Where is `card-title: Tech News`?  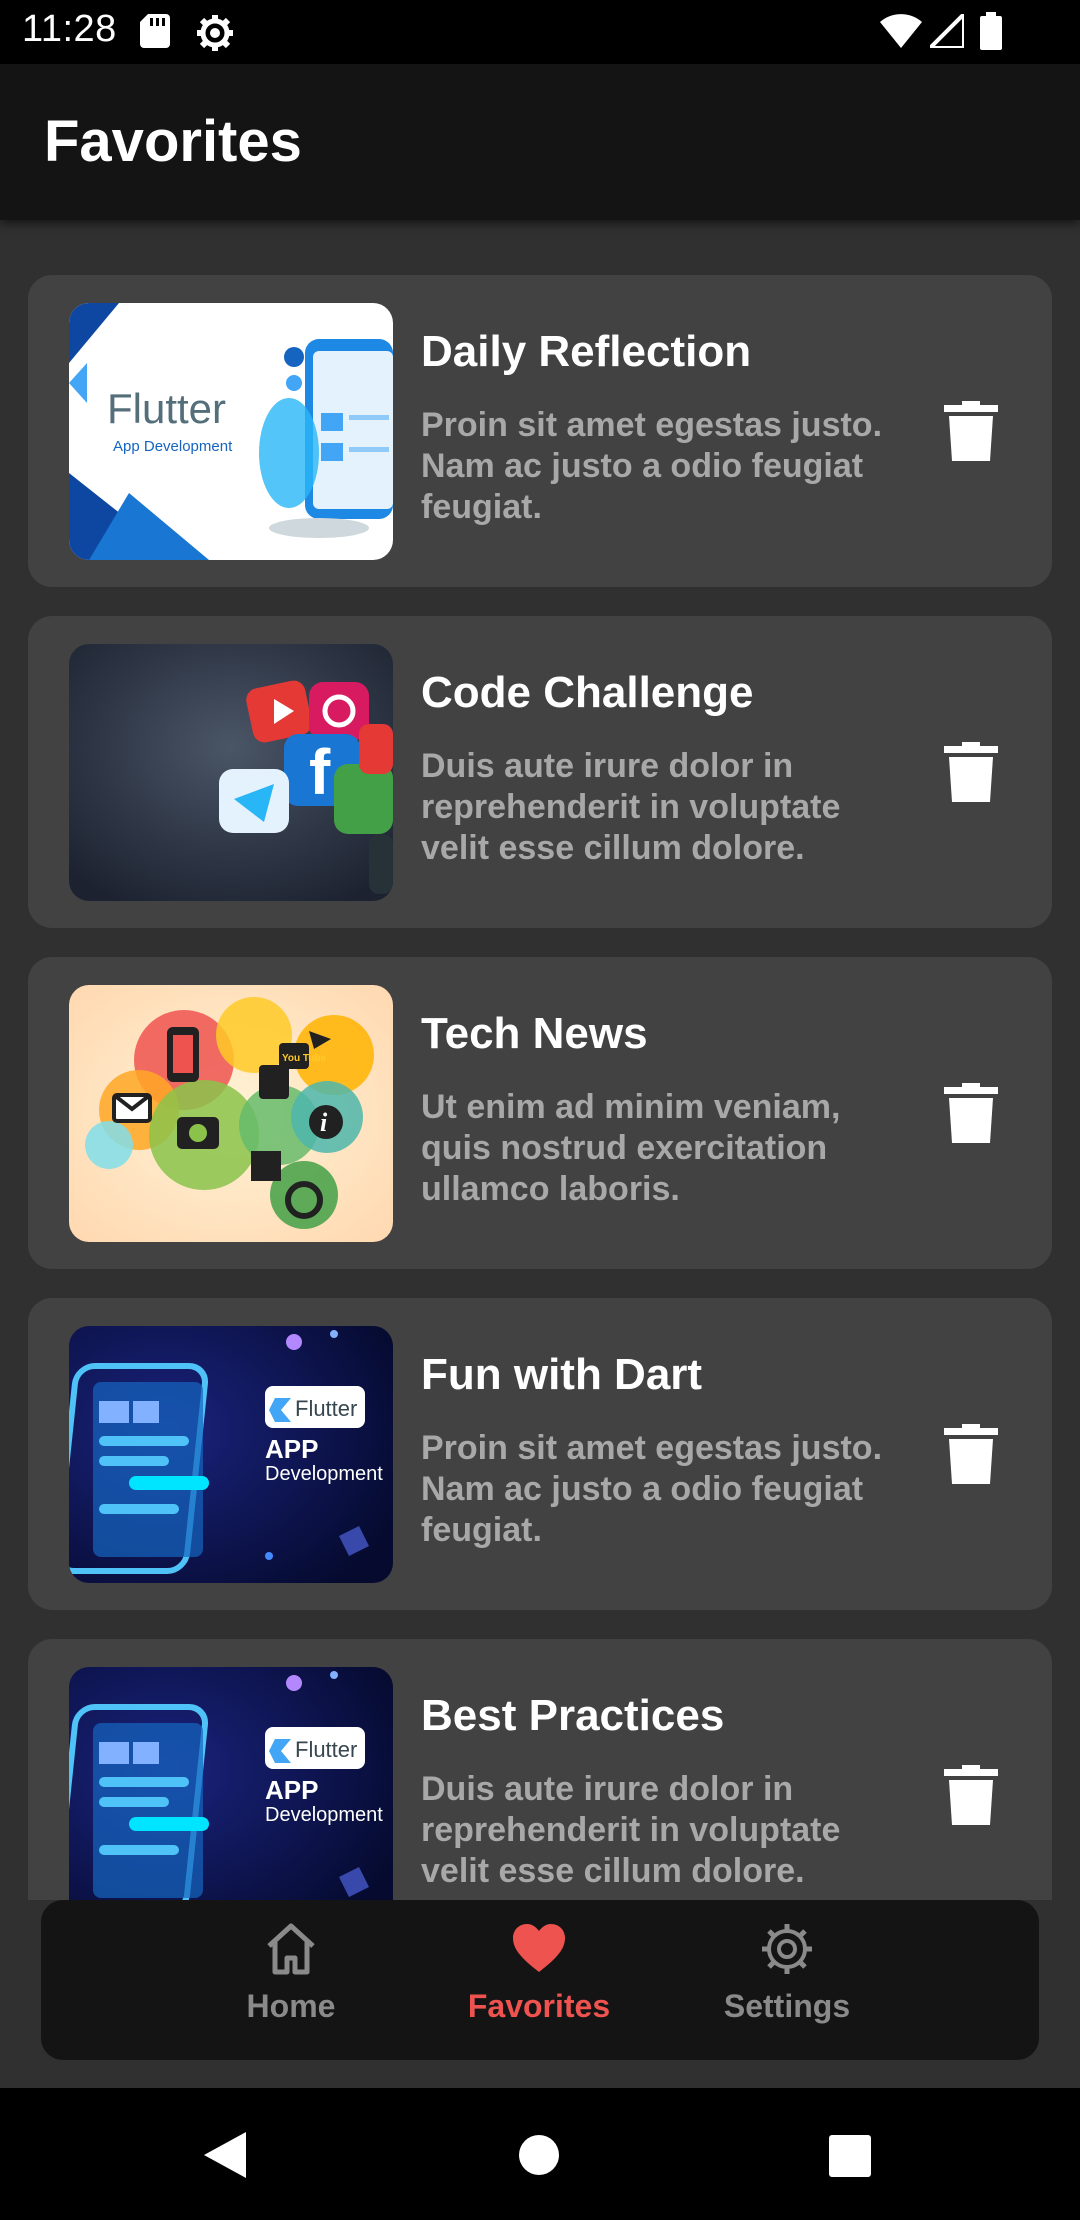 card-title: Tech News is located at coordinates (534, 1033).